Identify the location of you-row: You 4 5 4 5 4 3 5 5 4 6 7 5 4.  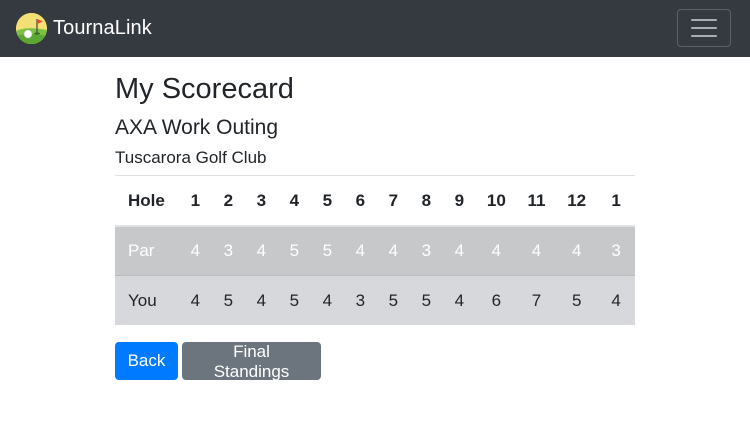
(375, 300).